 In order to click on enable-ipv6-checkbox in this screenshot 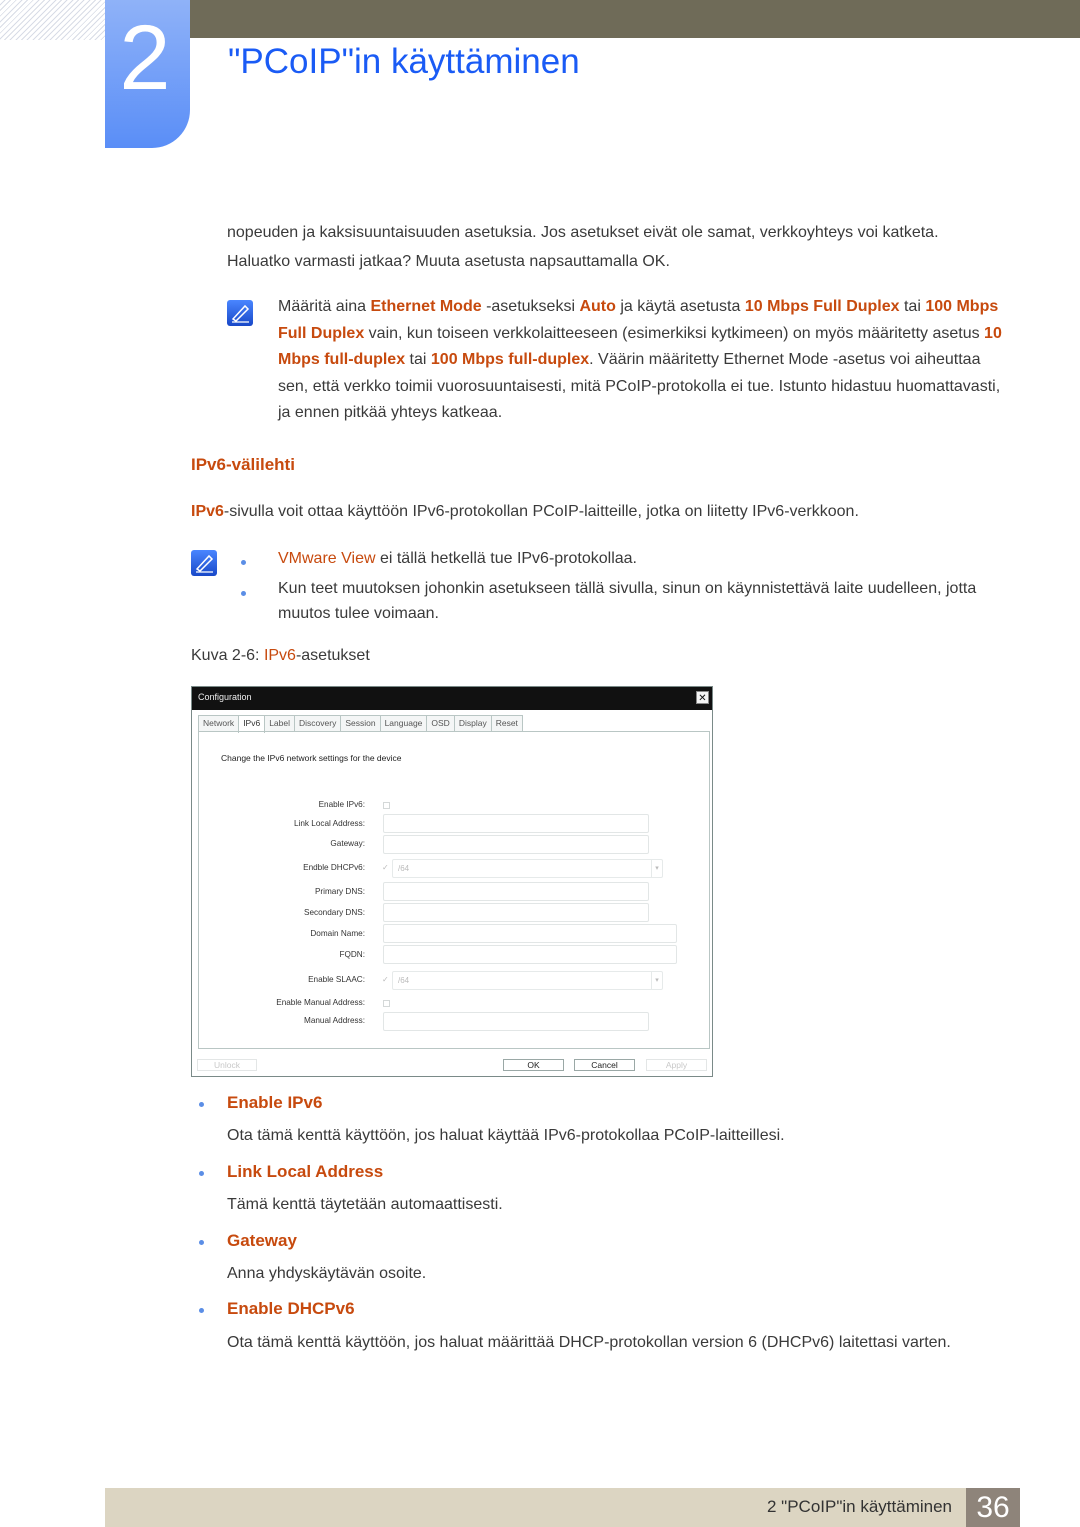, I will do `click(386, 805)`.